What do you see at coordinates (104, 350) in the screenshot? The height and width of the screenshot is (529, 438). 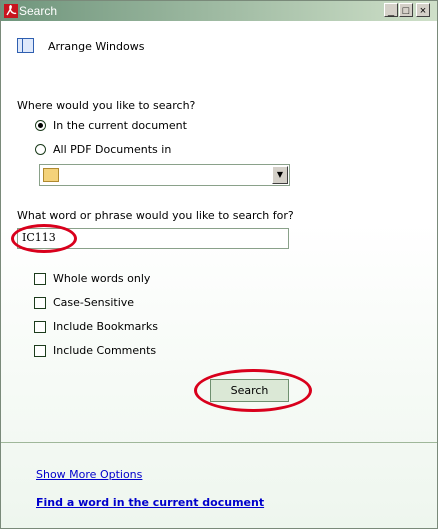 I see `include-comments-label: Include Comments` at bounding box center [104, 350].